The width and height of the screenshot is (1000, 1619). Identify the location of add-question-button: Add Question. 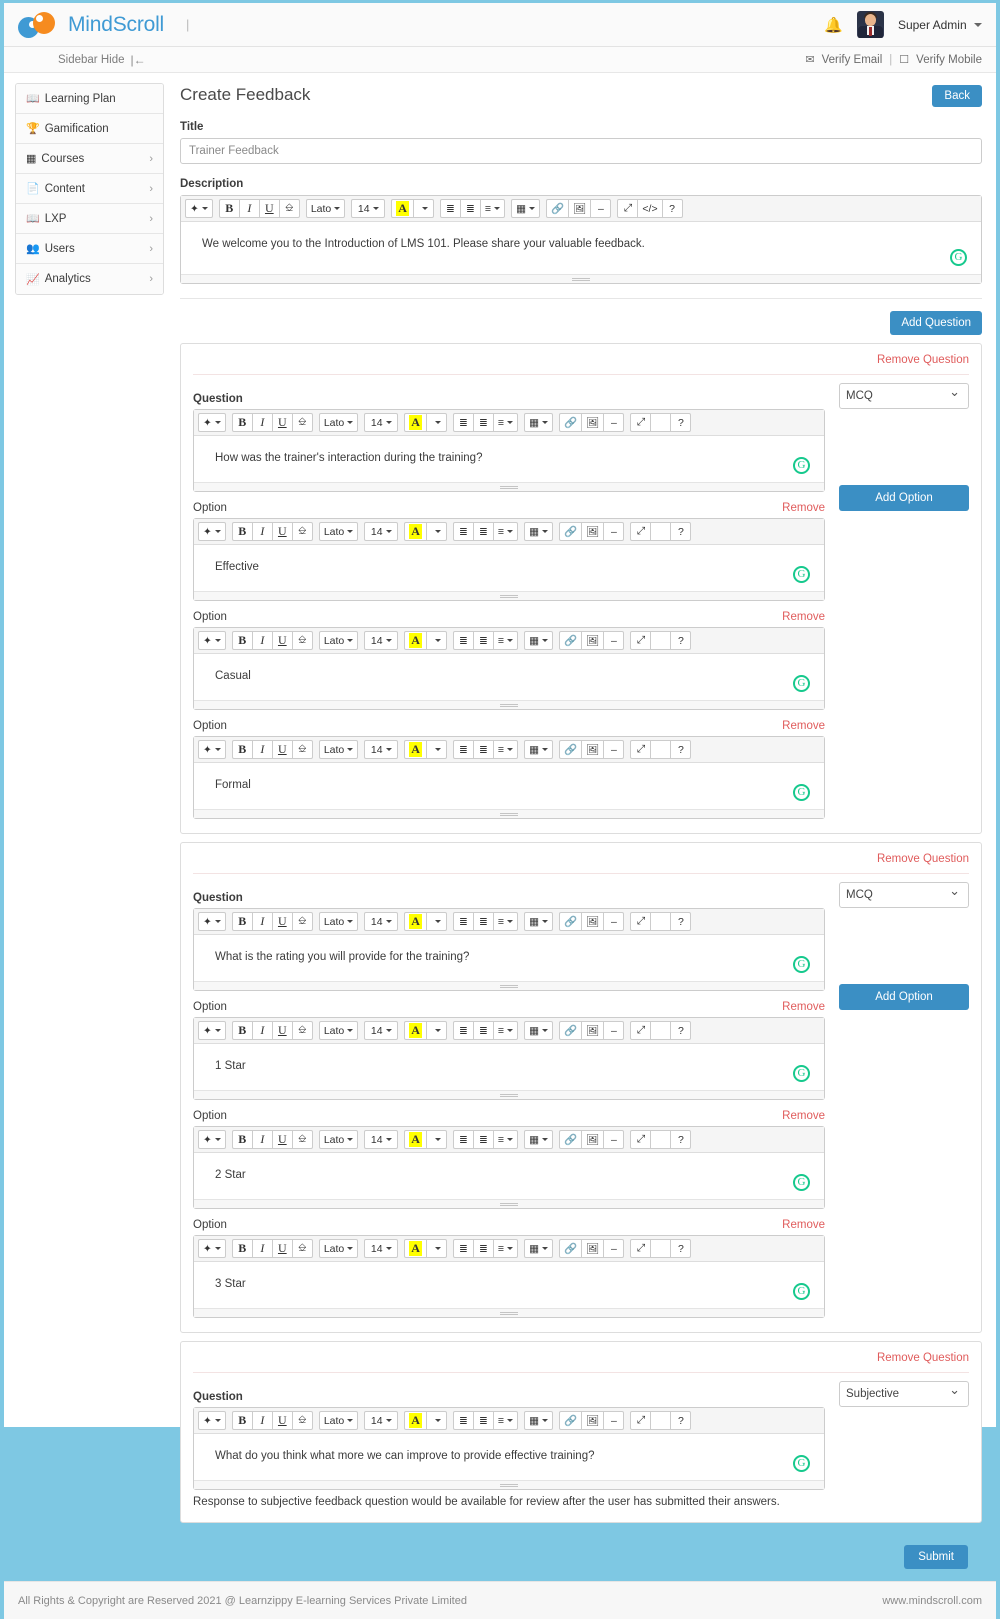
(936, 323).